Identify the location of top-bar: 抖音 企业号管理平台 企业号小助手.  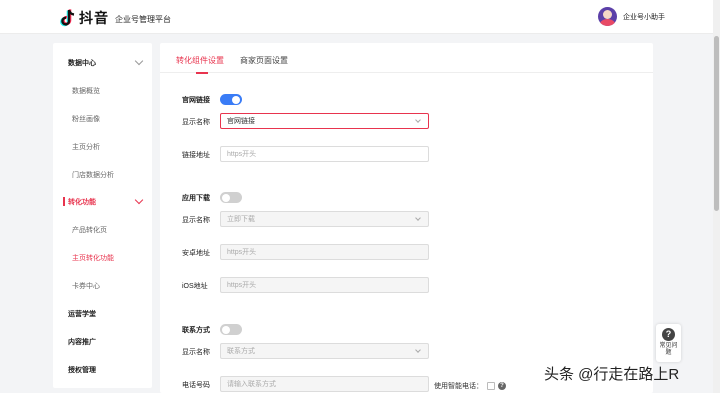
(360, 17).